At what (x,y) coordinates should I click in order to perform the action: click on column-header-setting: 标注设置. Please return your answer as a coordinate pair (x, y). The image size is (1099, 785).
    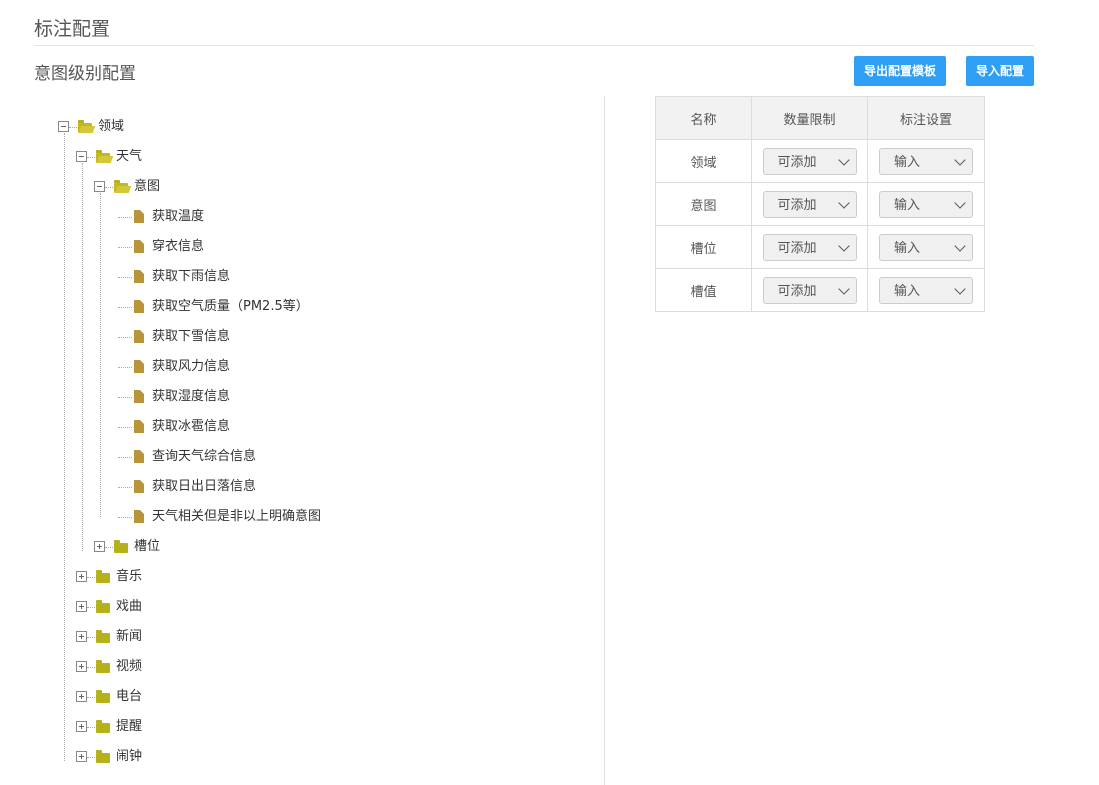
    Looking at the image, I should click on (926, 118).